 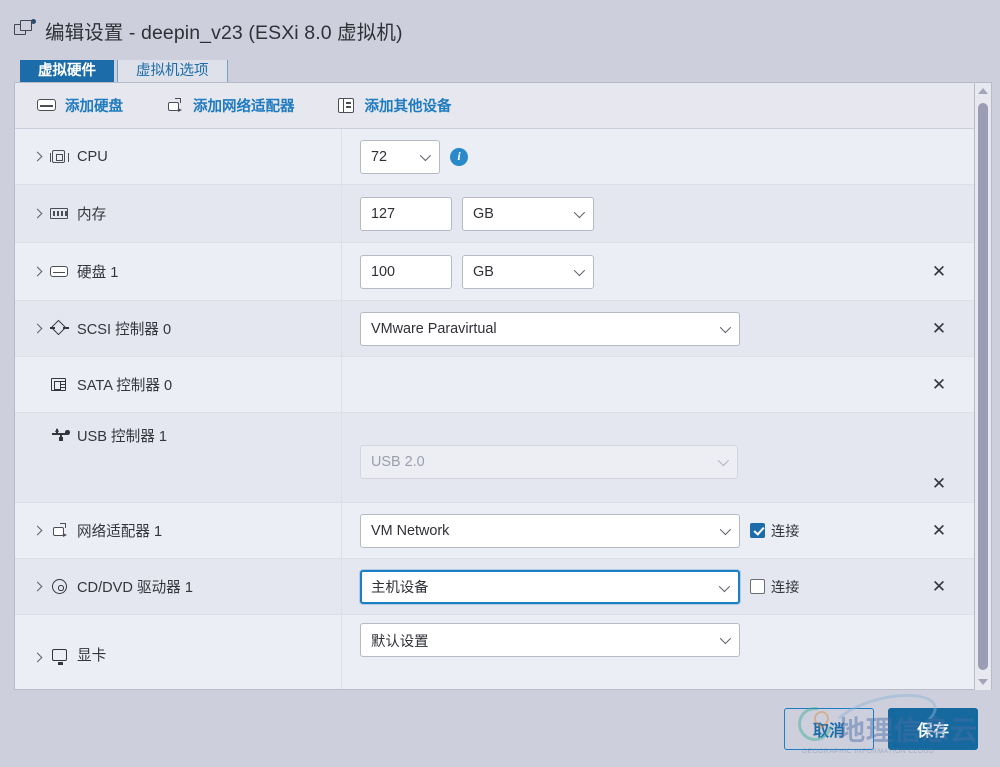 What do you see at coordinates (500, 30) in the screenshot?
I see `dialog-titlebar: 编辑设置 - deepin_v23 (ESXi 8.0 虚拟机)` at bounding box center [500, 30].